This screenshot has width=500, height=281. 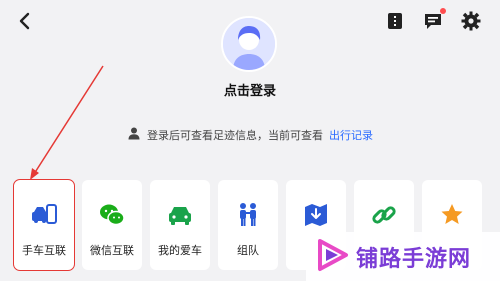 I want to click on tile-label: 组队, so click(x=248, y=250).